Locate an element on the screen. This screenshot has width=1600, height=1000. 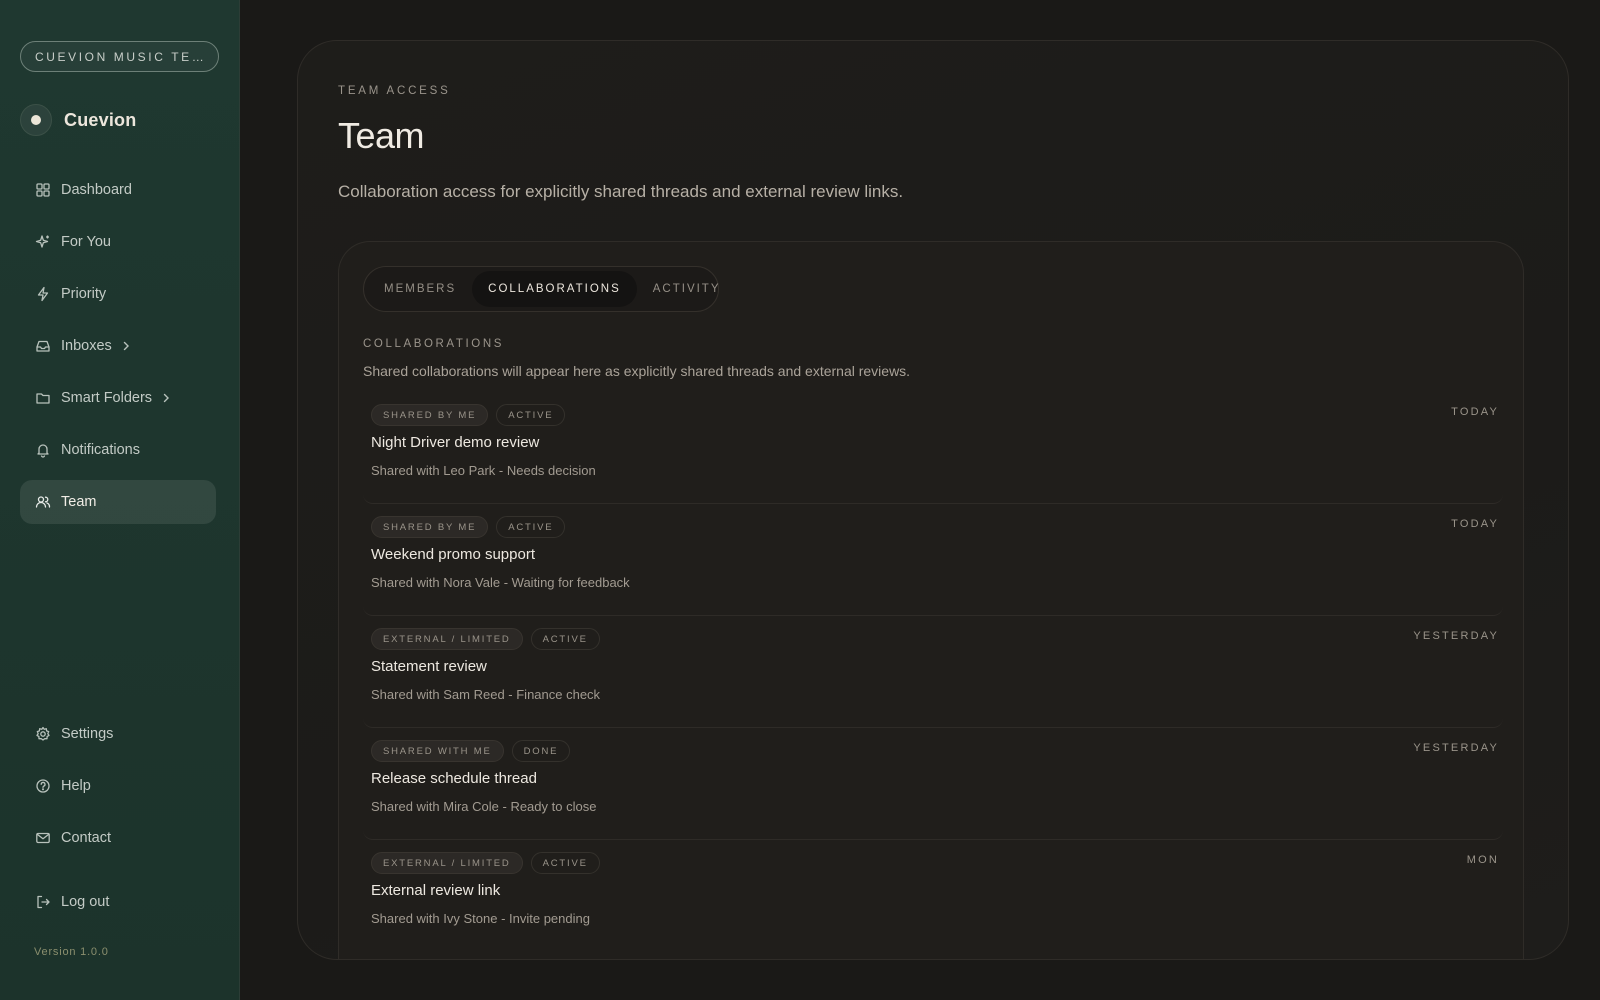
nav-item-label: Priority is located at coordinates (84, 294).